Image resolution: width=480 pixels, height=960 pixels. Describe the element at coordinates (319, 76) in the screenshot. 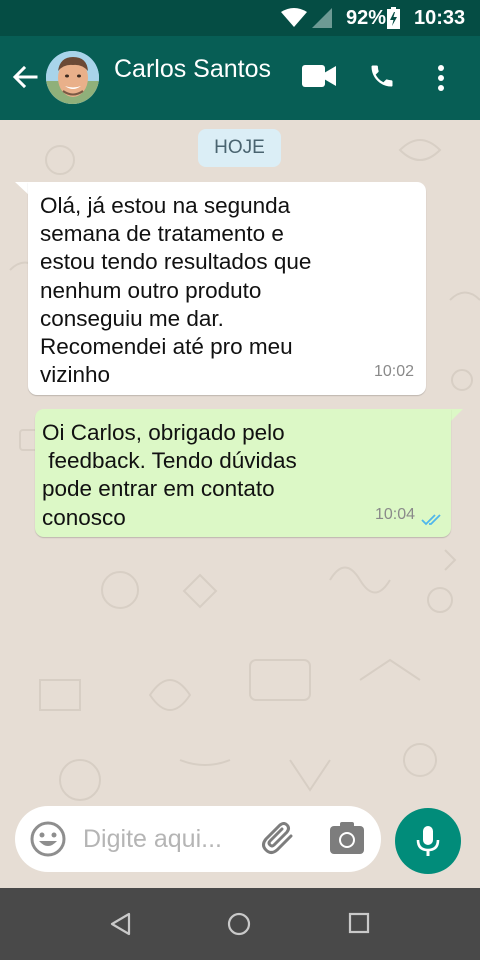

I see `video-call-icon` at that location.